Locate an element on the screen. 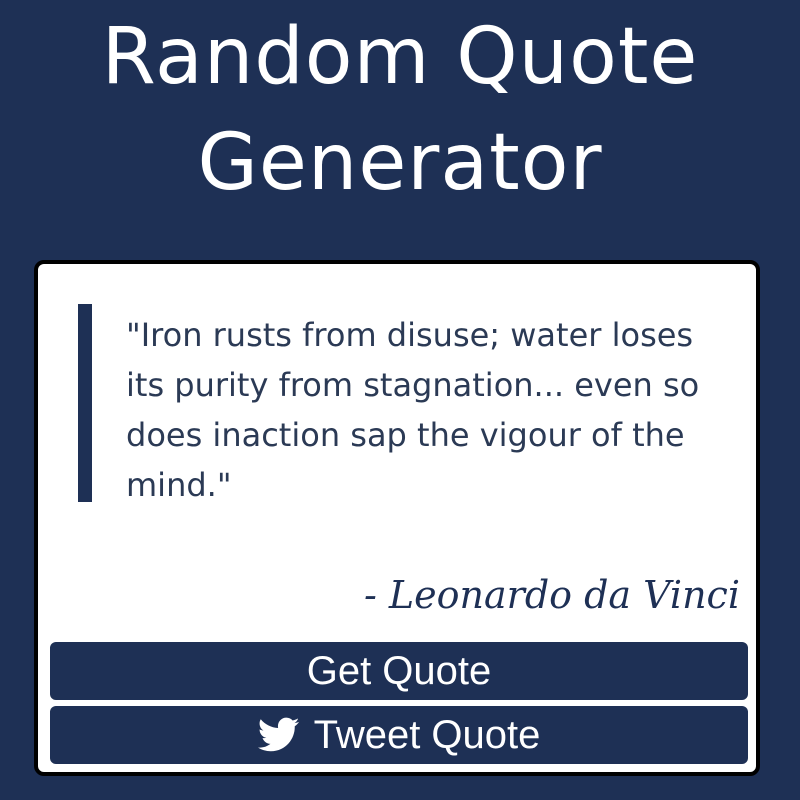 The height and width of the screenshot is (800, 800). get-quote-button-label: Get Quote is located at coordinates (399, 671).